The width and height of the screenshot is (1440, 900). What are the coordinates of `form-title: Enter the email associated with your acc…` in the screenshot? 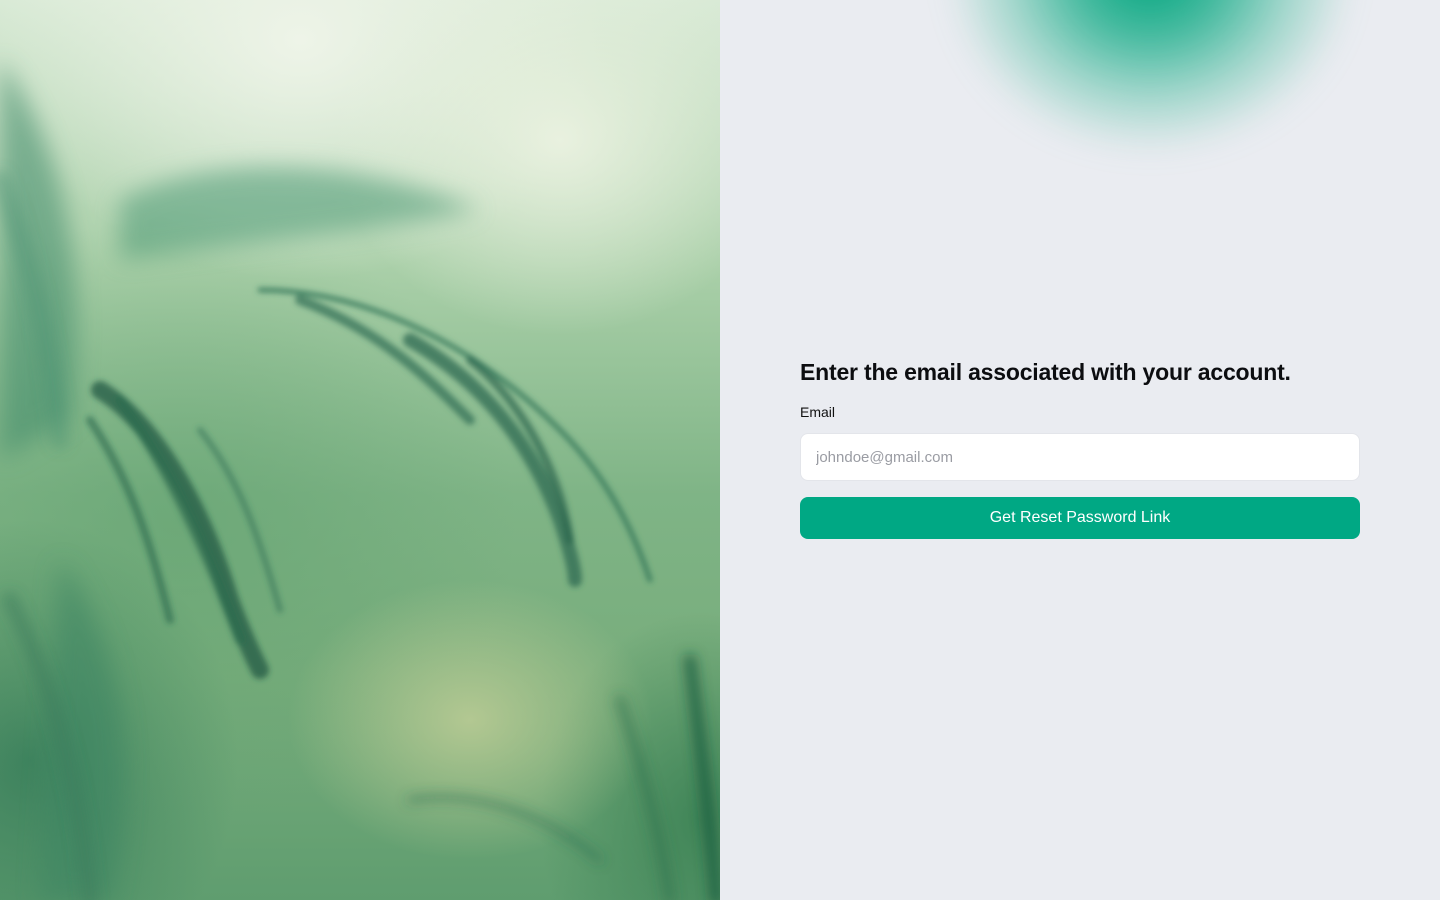 It's located at (1045, 372).